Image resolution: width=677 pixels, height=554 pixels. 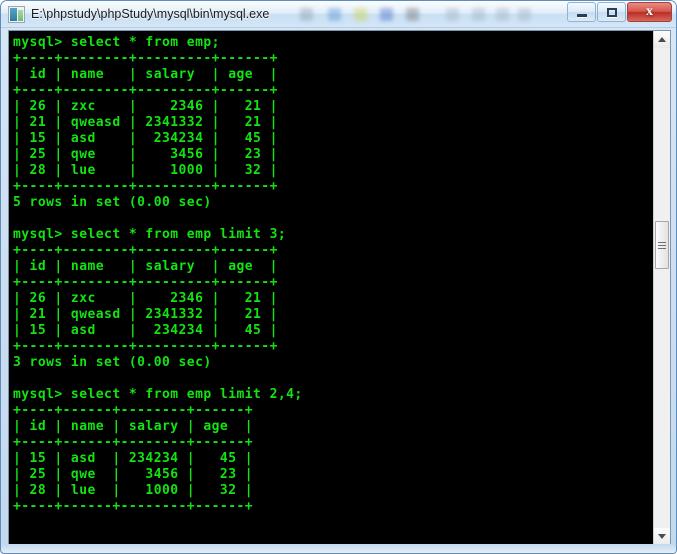 I want to click on minimize-icon, so click(x=581, y=12).